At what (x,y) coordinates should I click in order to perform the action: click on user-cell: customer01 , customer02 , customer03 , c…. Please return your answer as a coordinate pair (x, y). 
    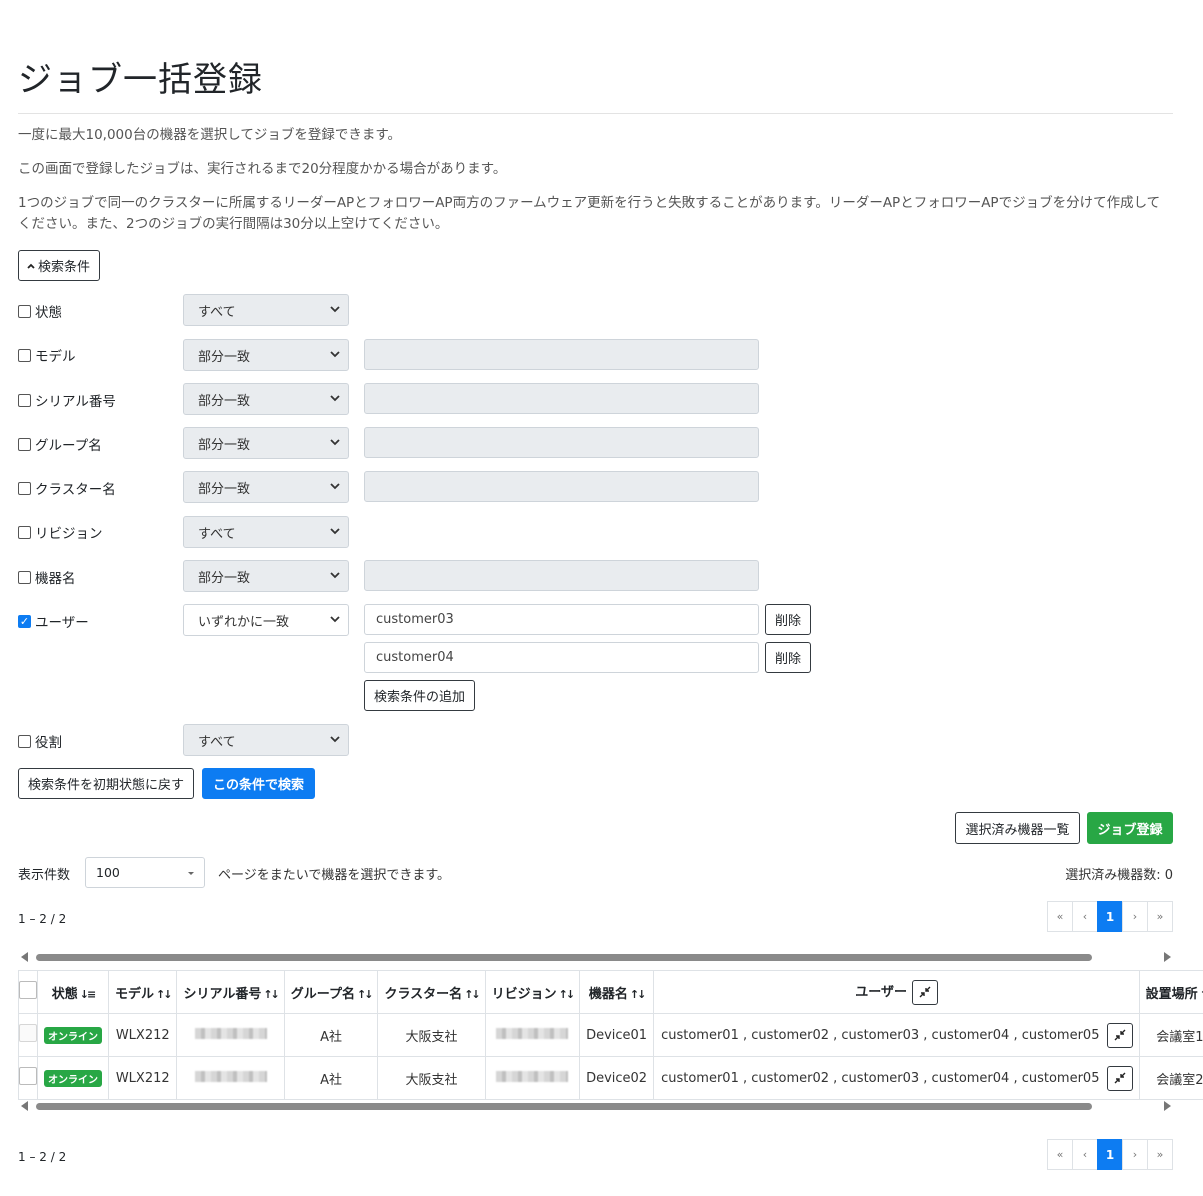
    Looking at the image, I should click on (896, 1078).